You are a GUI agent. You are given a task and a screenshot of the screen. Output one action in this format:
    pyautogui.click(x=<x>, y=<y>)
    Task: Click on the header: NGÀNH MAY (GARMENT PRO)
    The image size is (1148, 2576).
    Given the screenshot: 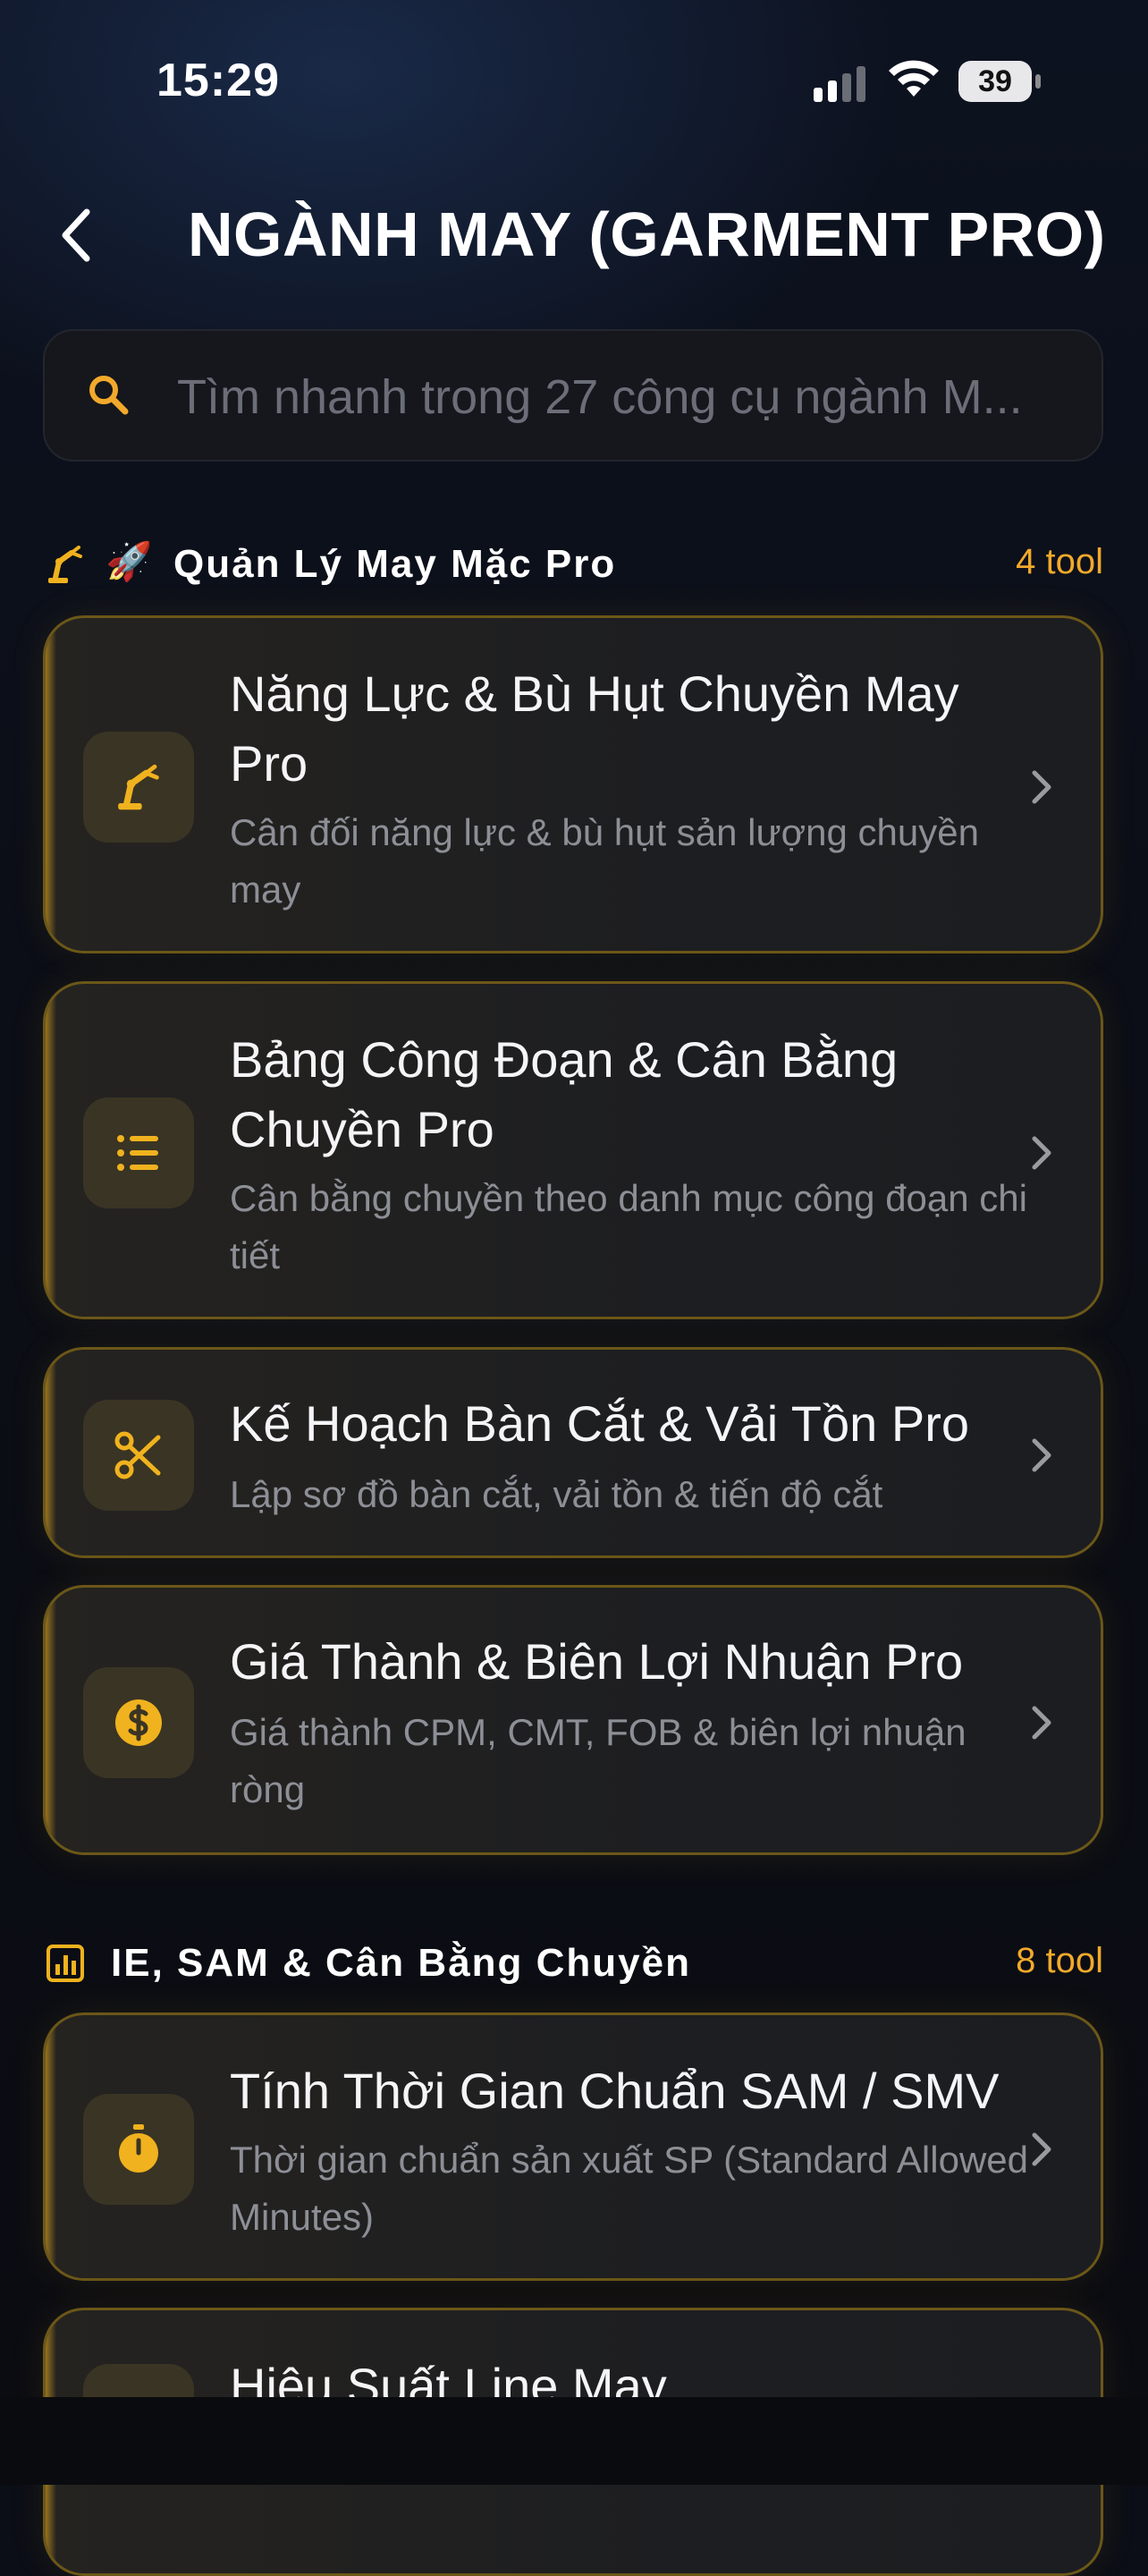 What is the action you would take?
    pyautogui.click(x=574, y=237)
    